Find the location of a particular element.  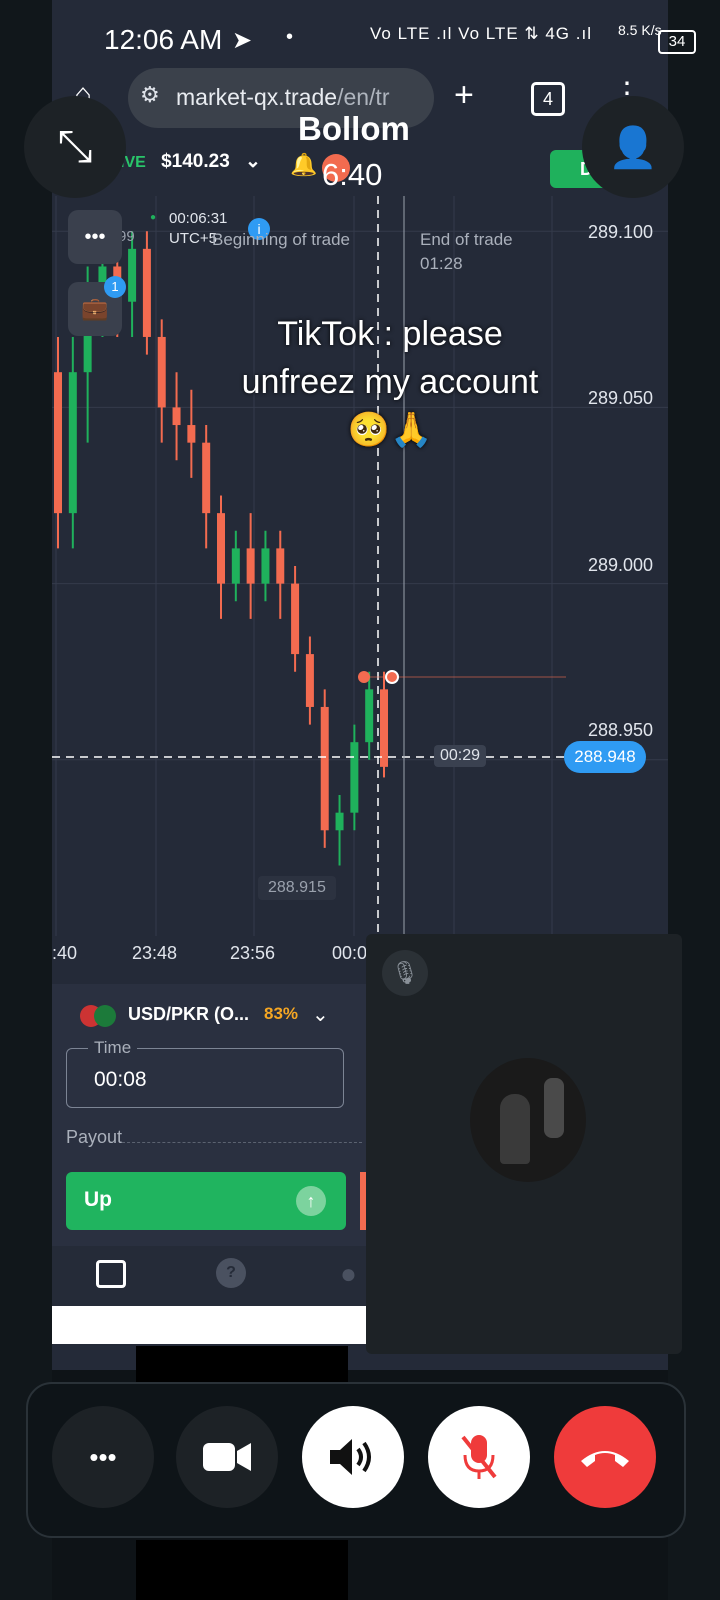

currency-flag-icon is located at coordinates (99, 1016).